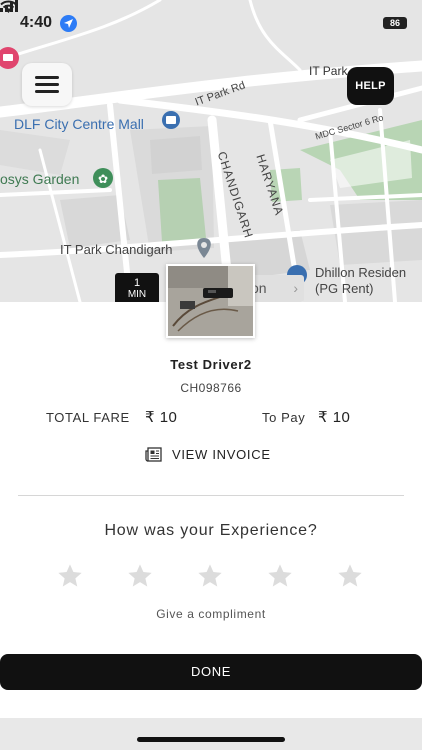 This screenshot has width=422, height=750. Describe the element at coordinates (211, 22) in the screenshot. I see `status-bar: 4:40 86` at that location.